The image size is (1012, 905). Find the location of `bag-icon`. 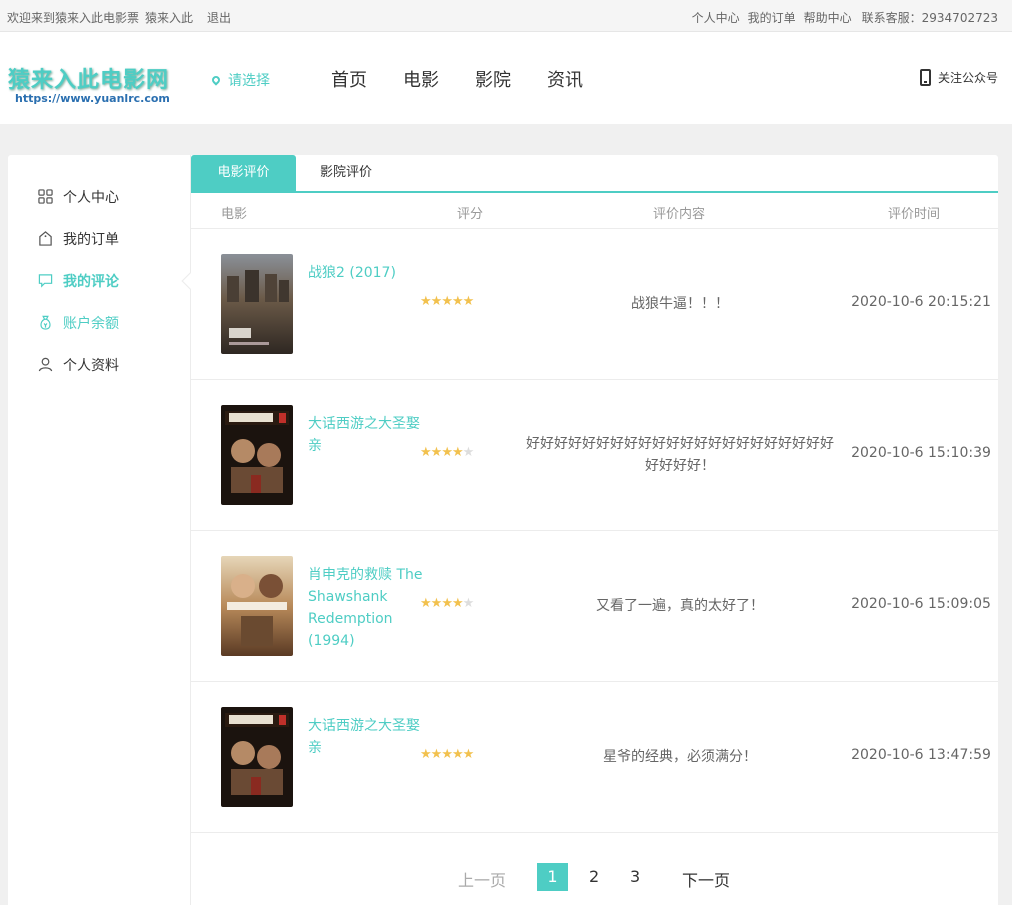

bag-icon is located at coordinates (45, 238).